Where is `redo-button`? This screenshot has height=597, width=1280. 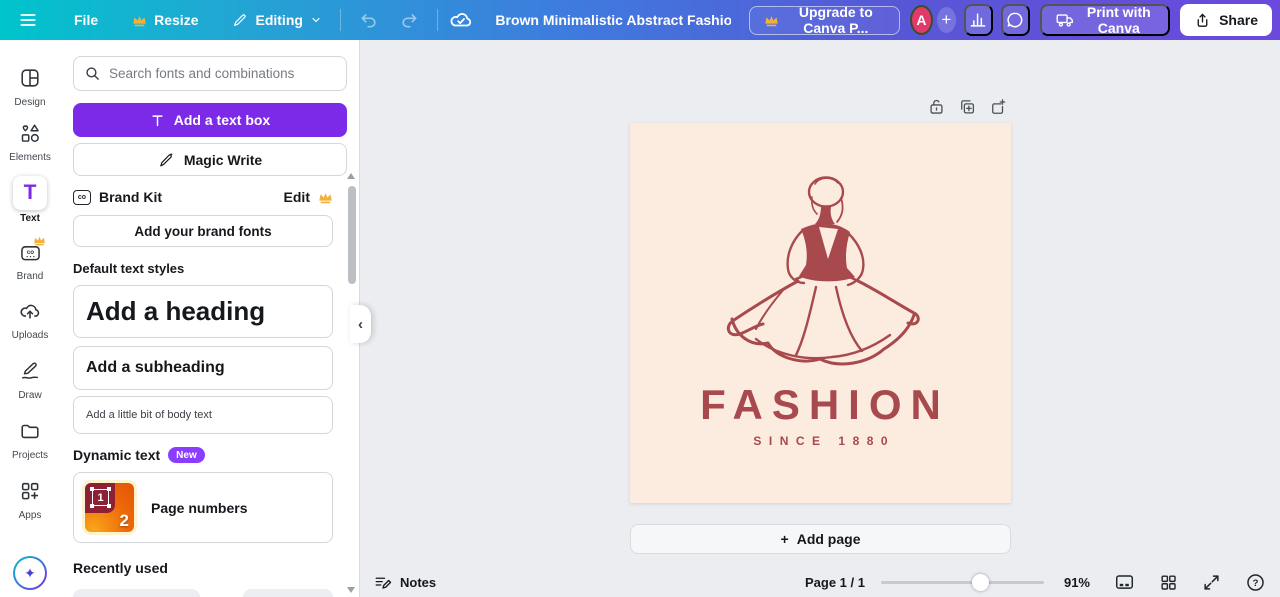
redo-button is located at coordinates (409, 20).